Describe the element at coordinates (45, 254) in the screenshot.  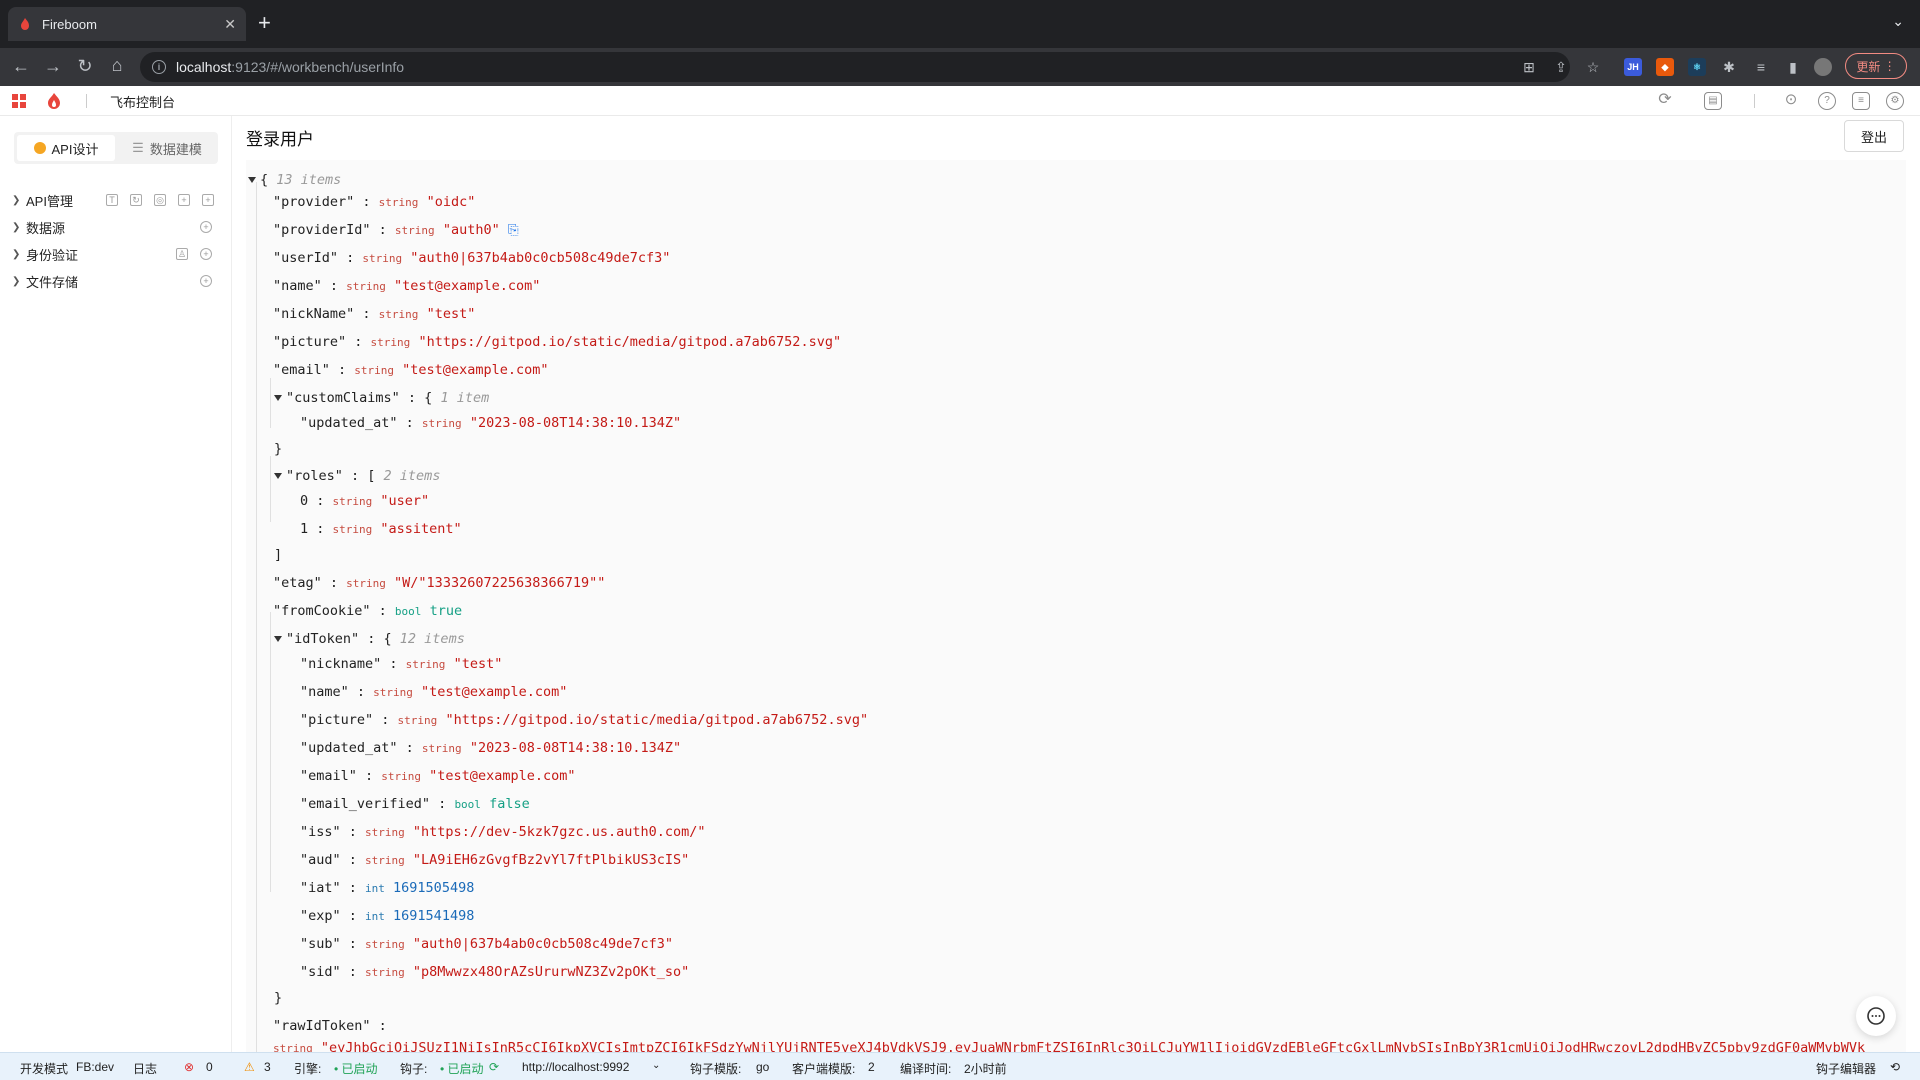
I see `sidebar-item-auth: ❯ 身份验证` at that location.